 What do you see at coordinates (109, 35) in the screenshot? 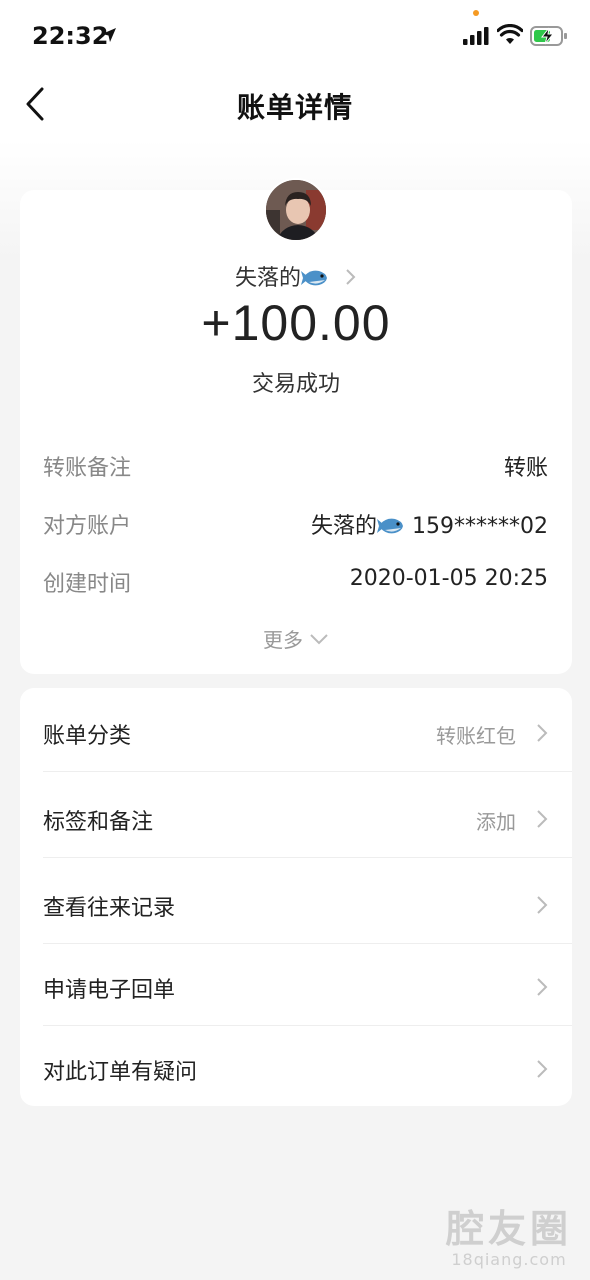
I see `location-arrow-icon` at bounding box center [109, 35].